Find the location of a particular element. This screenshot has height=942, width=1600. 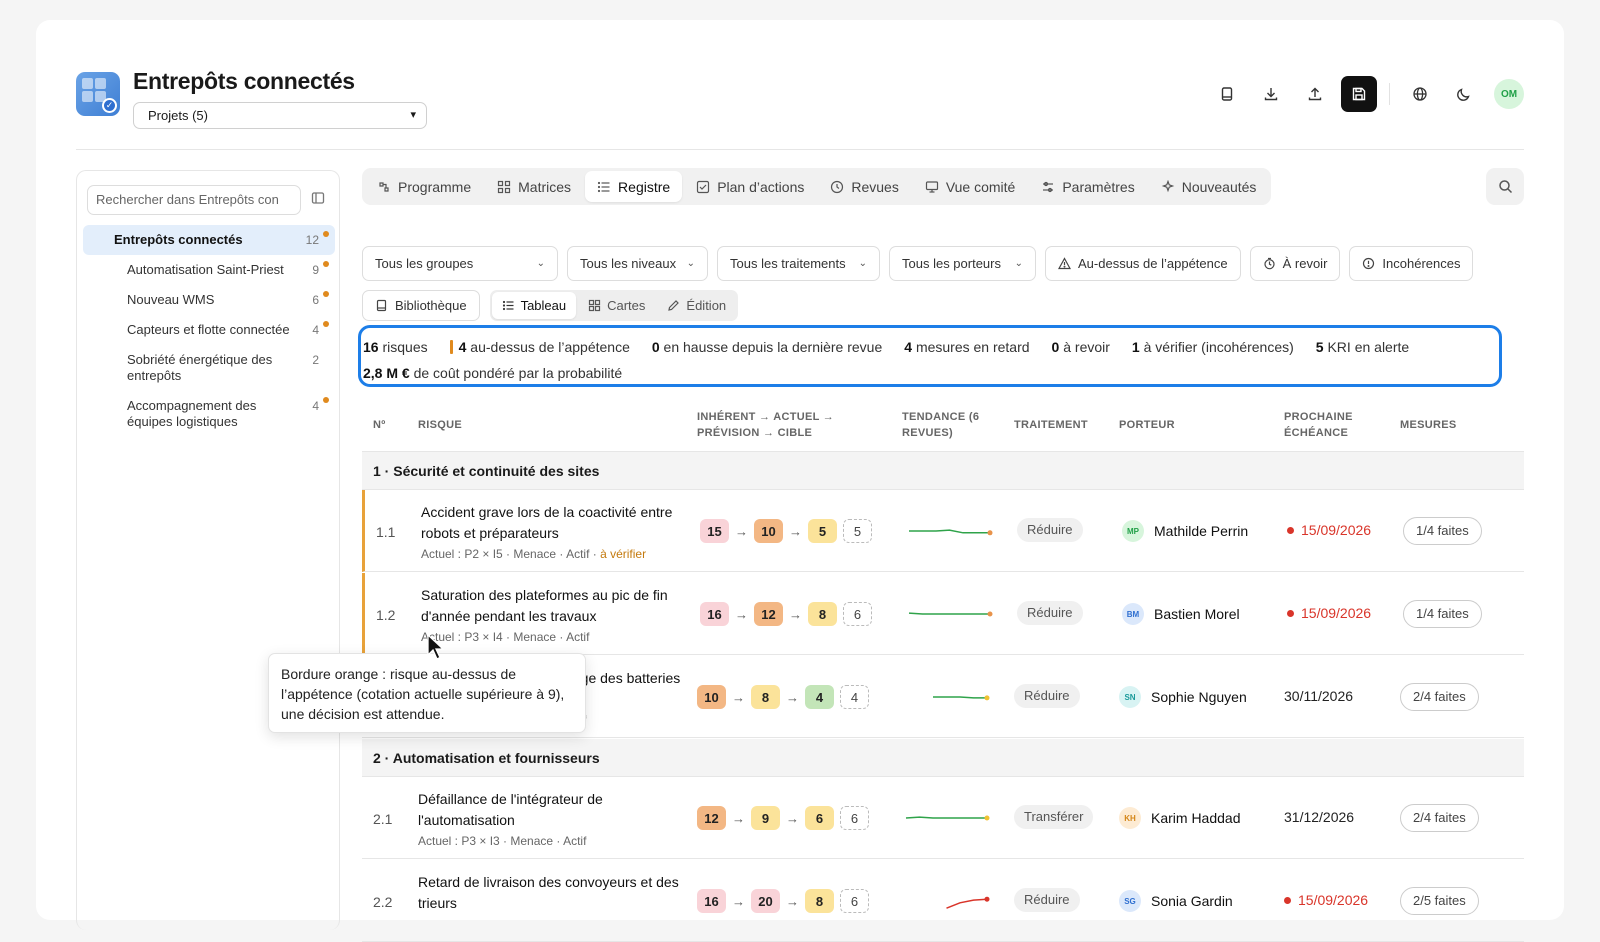

summary-kri-alert: 5 KRI en alerte is located at coordinates (1362, 347).